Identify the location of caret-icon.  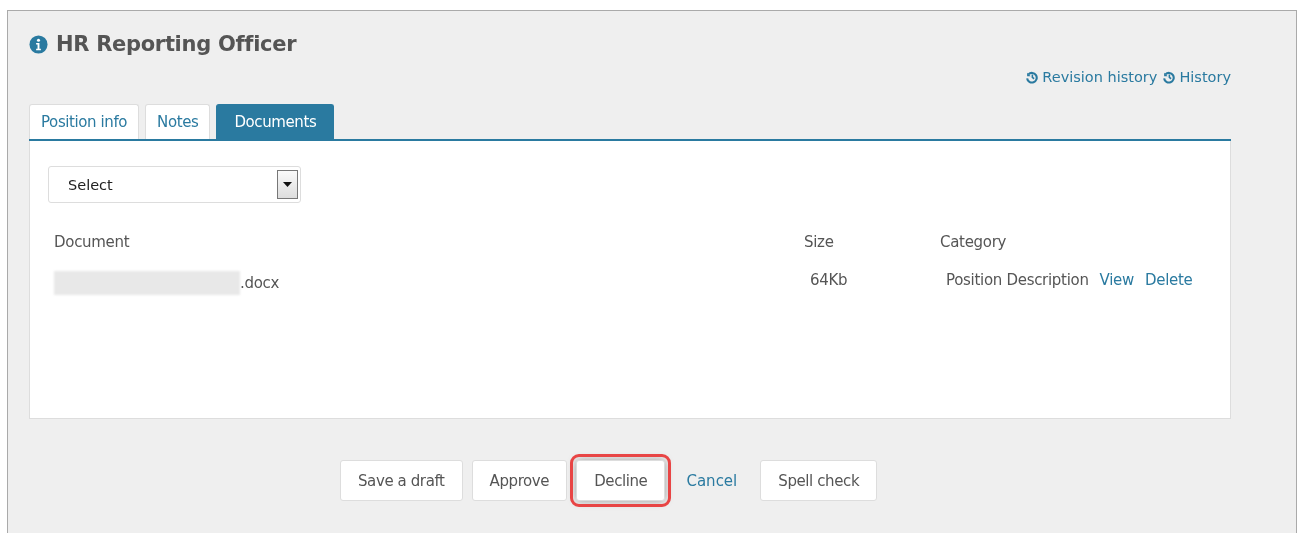
(287, 184).